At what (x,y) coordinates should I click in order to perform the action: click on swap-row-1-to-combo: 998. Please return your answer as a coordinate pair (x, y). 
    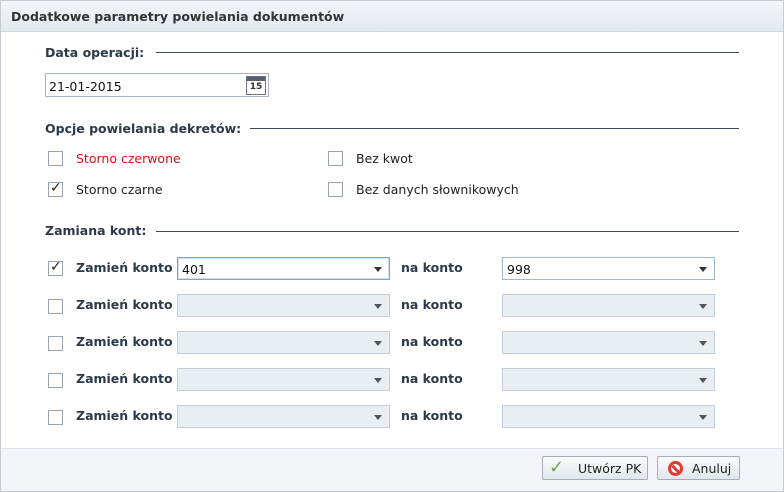
    Looking at the image, I should click on (608, 268).